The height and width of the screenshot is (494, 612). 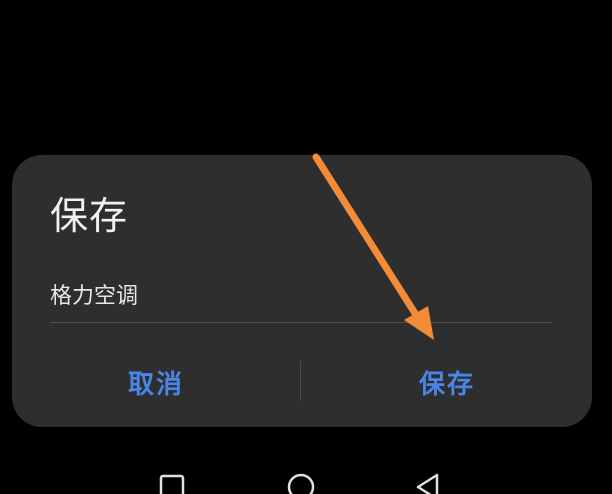 What do you see at coordinates (301, 294) in the screenshot?
I see `name-input` at bounding box center [301, 294].